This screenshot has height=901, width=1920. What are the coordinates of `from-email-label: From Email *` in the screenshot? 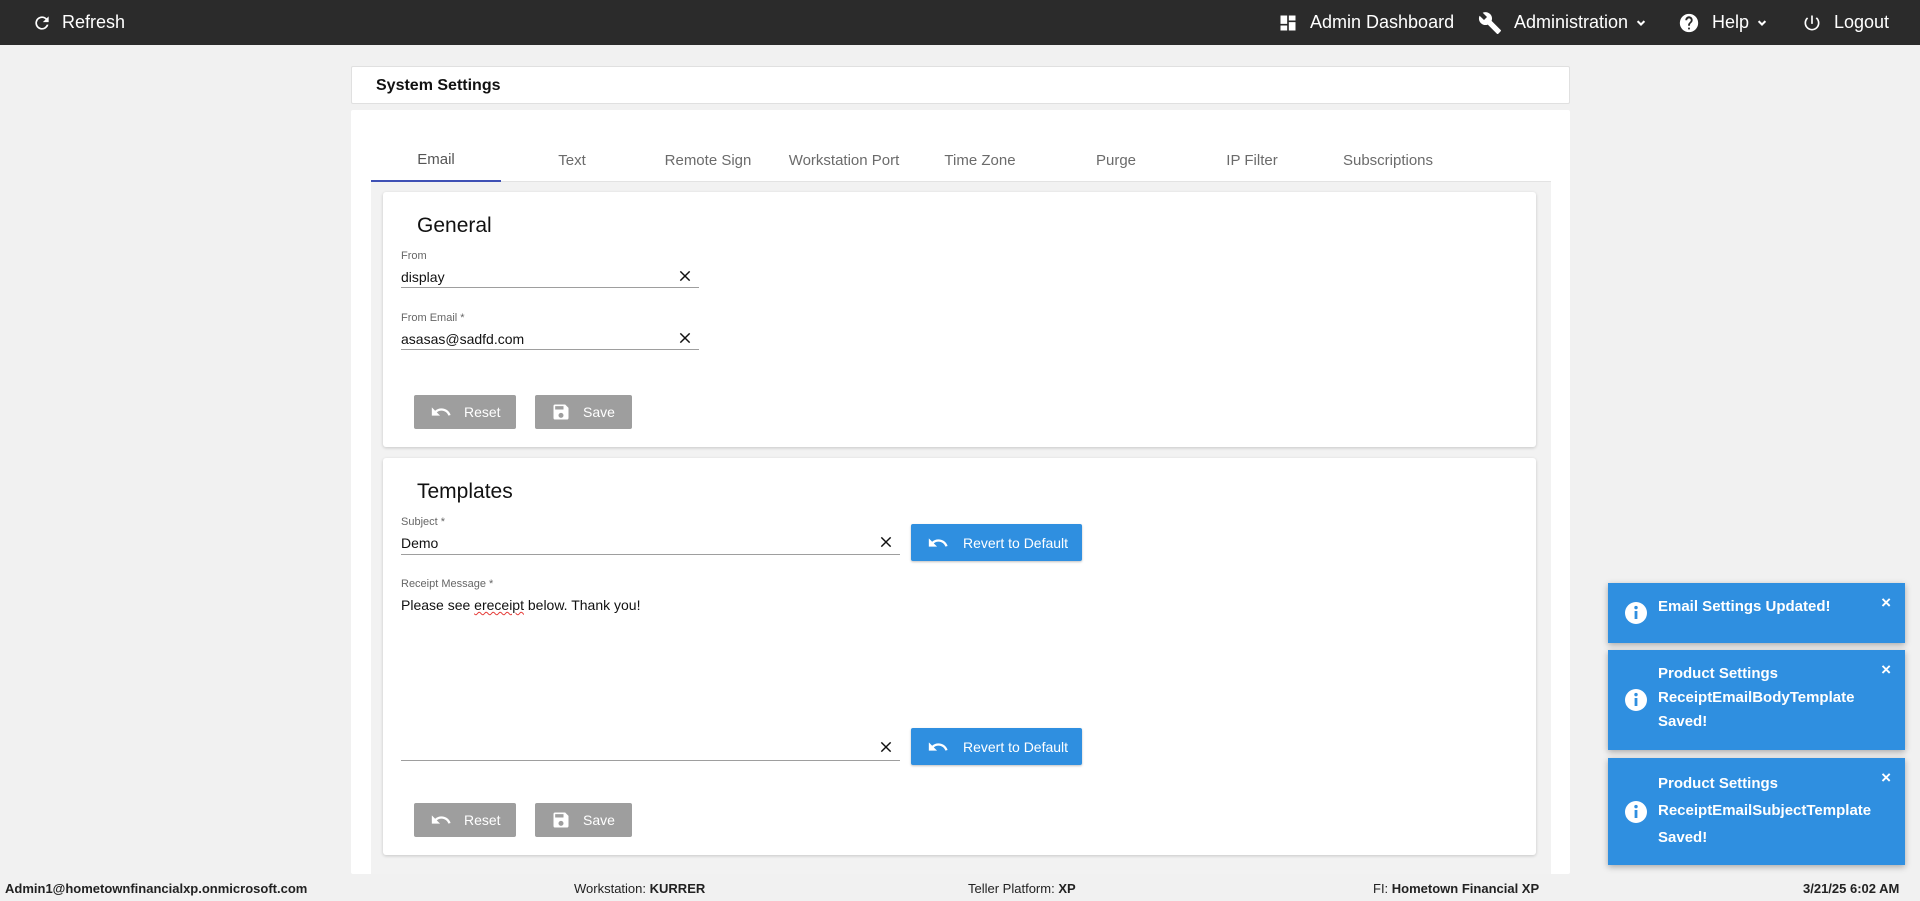 It's located at (433, 318).